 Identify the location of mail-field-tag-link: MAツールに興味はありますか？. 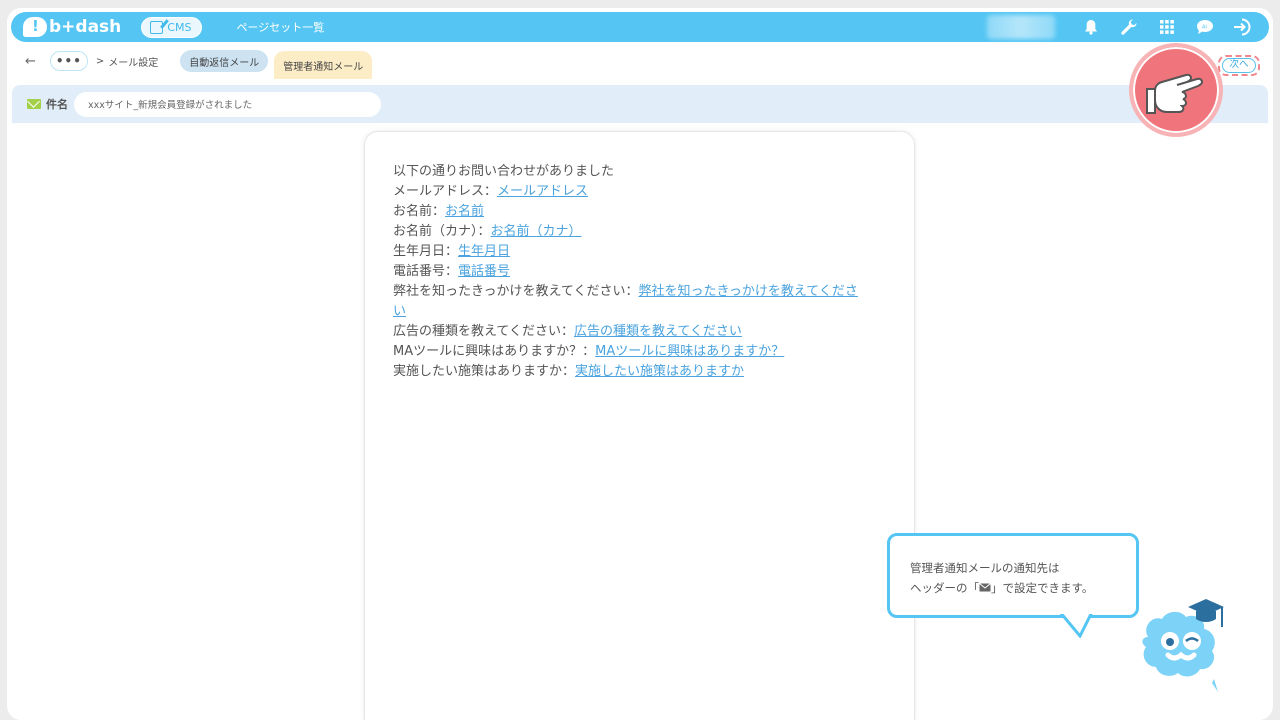
(689, 351).